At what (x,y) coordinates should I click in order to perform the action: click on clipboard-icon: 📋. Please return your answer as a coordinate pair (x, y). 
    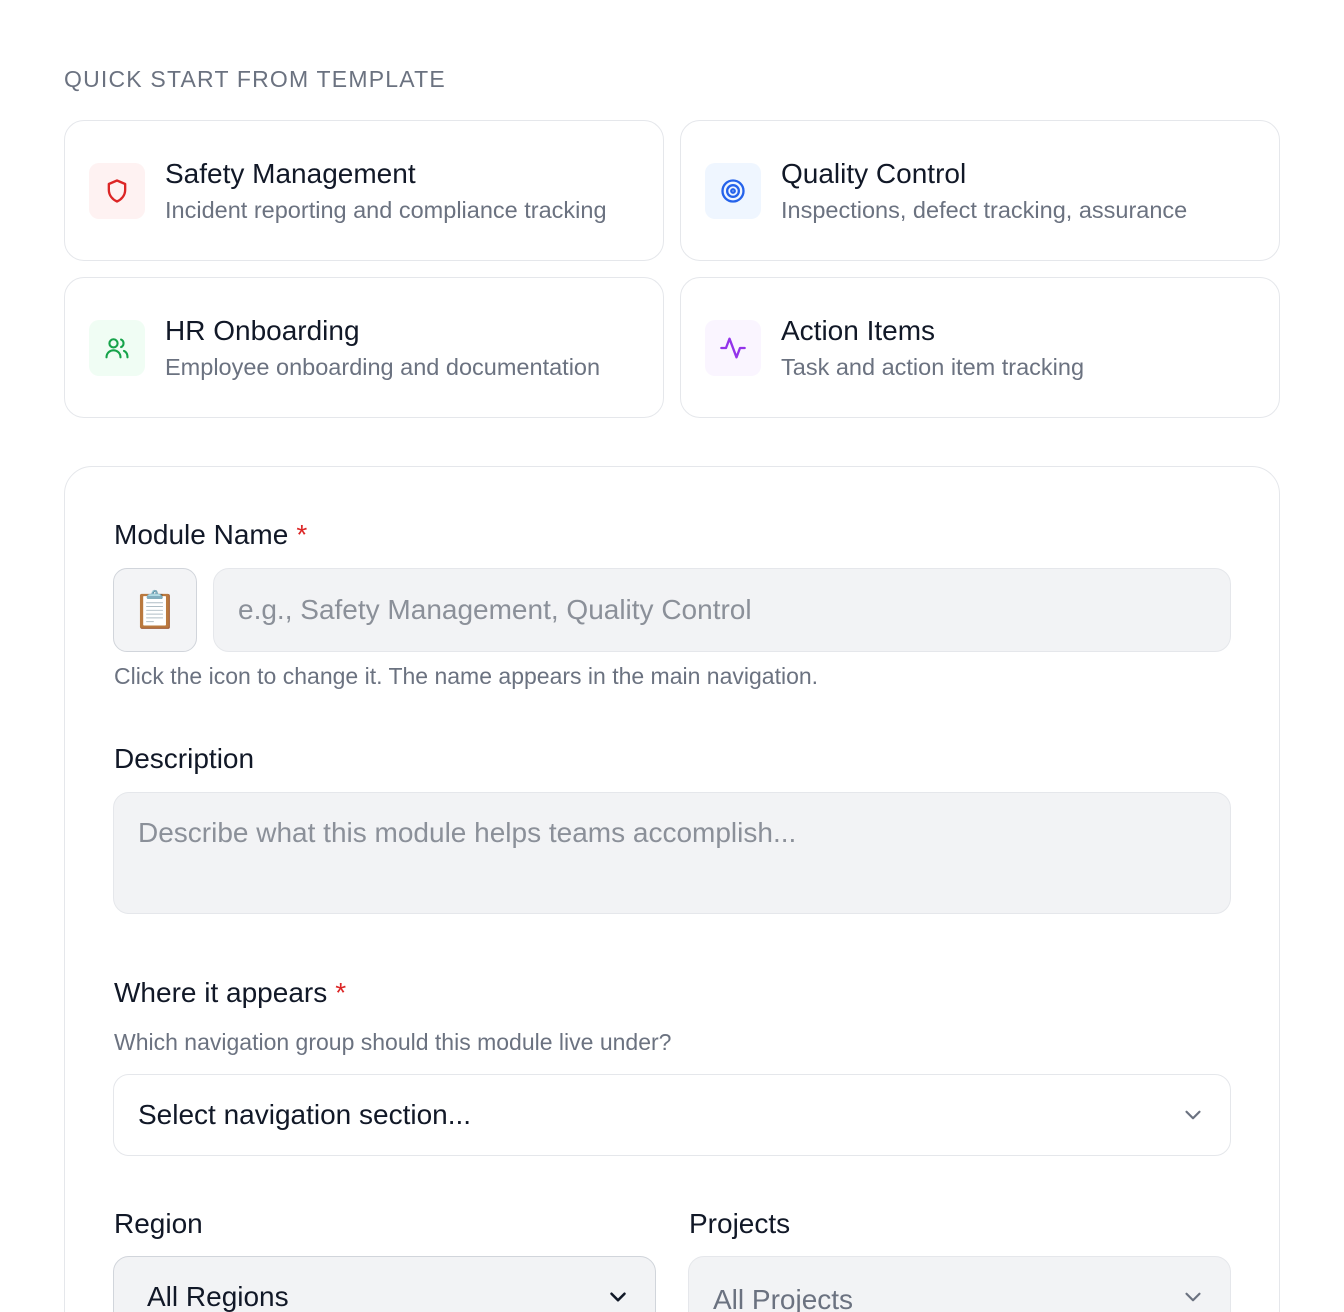
    Looking at the image, I should click on (155, 609).